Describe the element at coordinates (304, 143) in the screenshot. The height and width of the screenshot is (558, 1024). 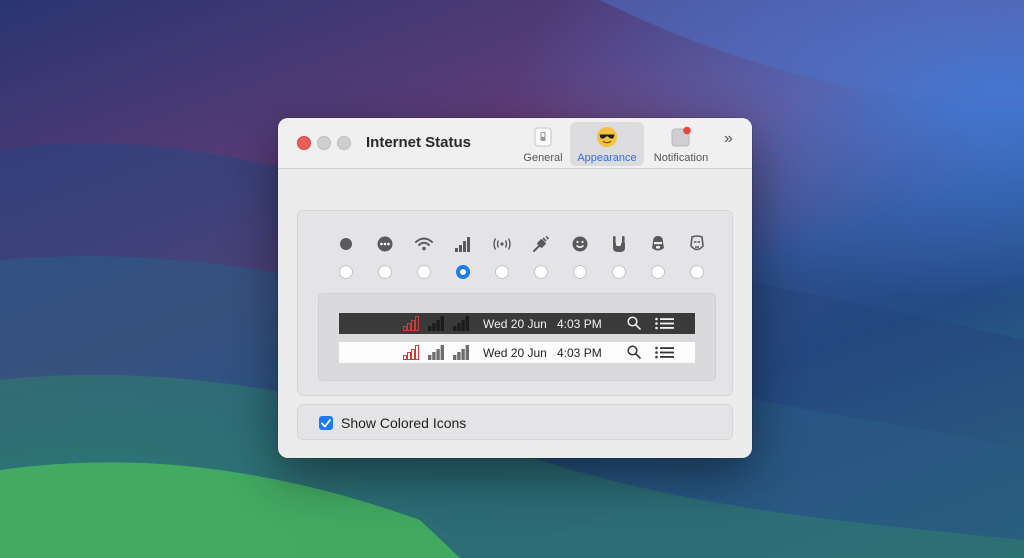
I see `close-button` at that location.